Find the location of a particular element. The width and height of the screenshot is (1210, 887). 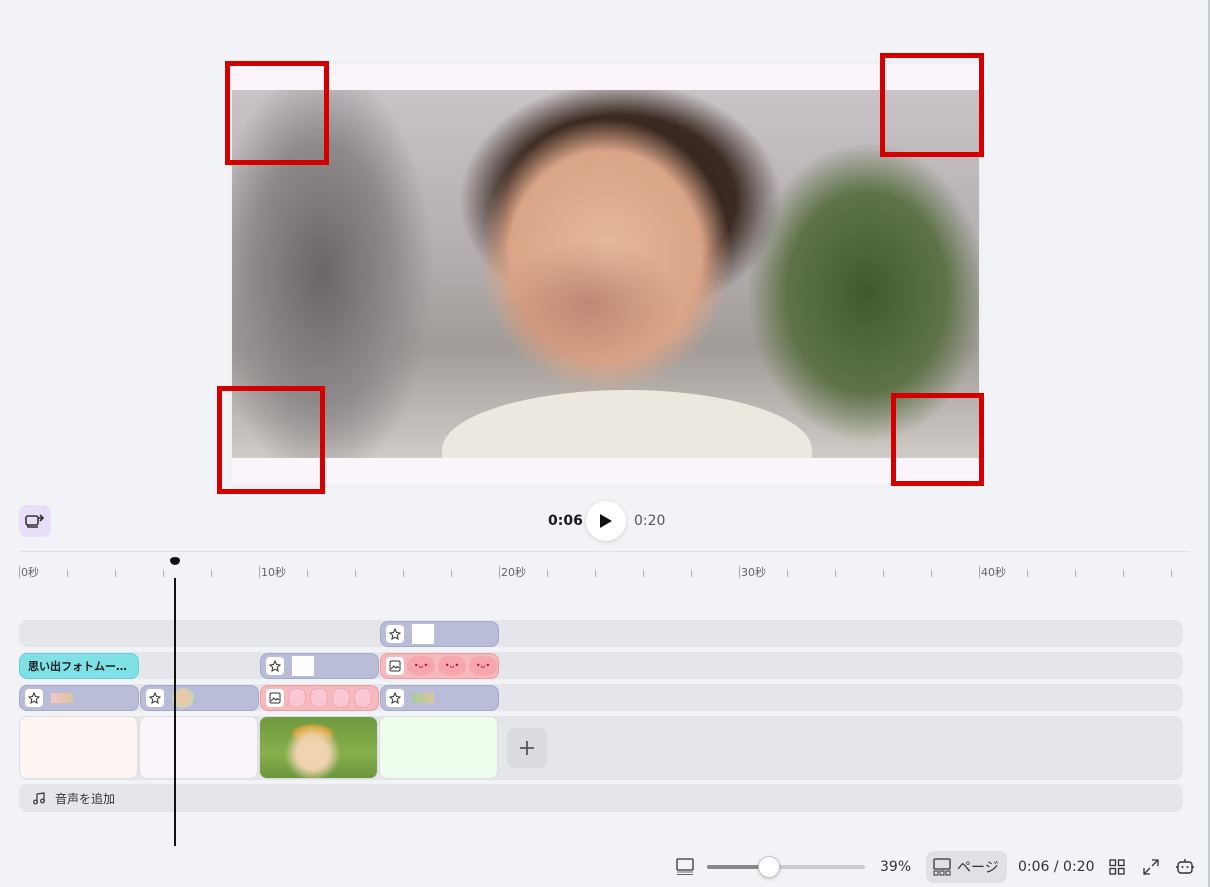

zoom-slider-thumb is located at coordinates (769, 867).